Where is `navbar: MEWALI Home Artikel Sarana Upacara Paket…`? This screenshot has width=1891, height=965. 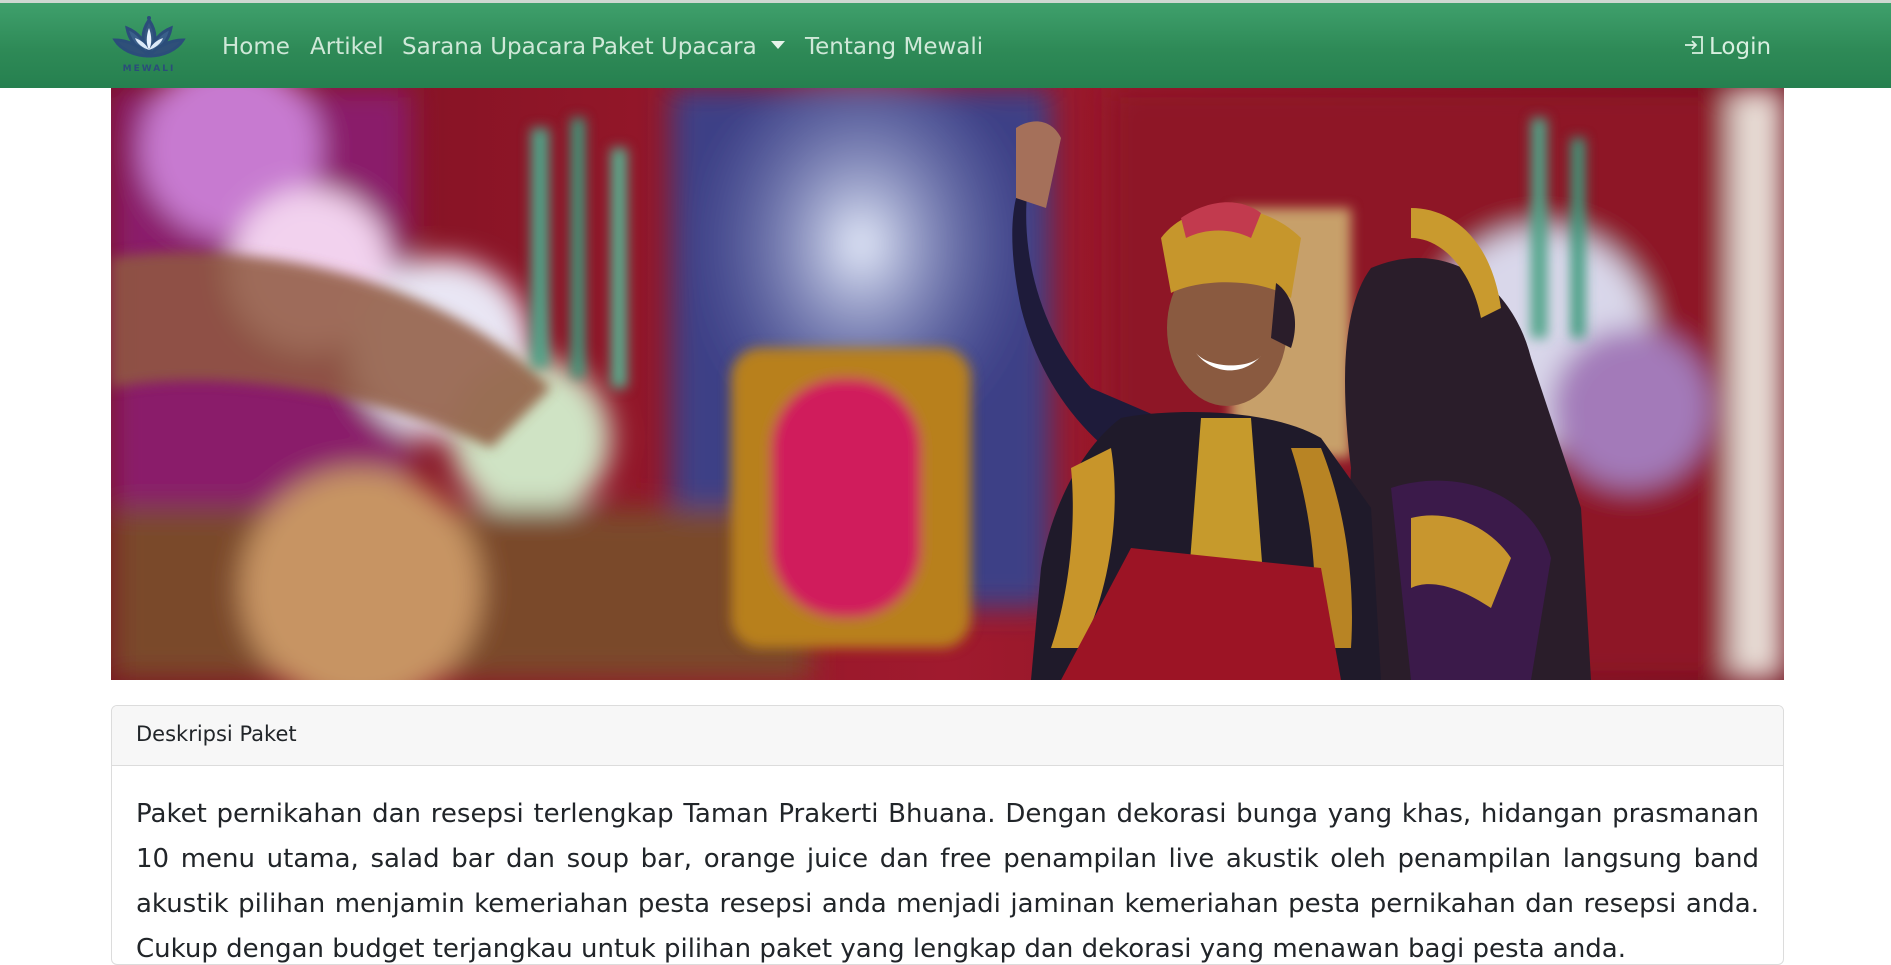
navbar: MEWALI Home Artikel Sarana Upacara Paket… is located at coordinates (945, 44).